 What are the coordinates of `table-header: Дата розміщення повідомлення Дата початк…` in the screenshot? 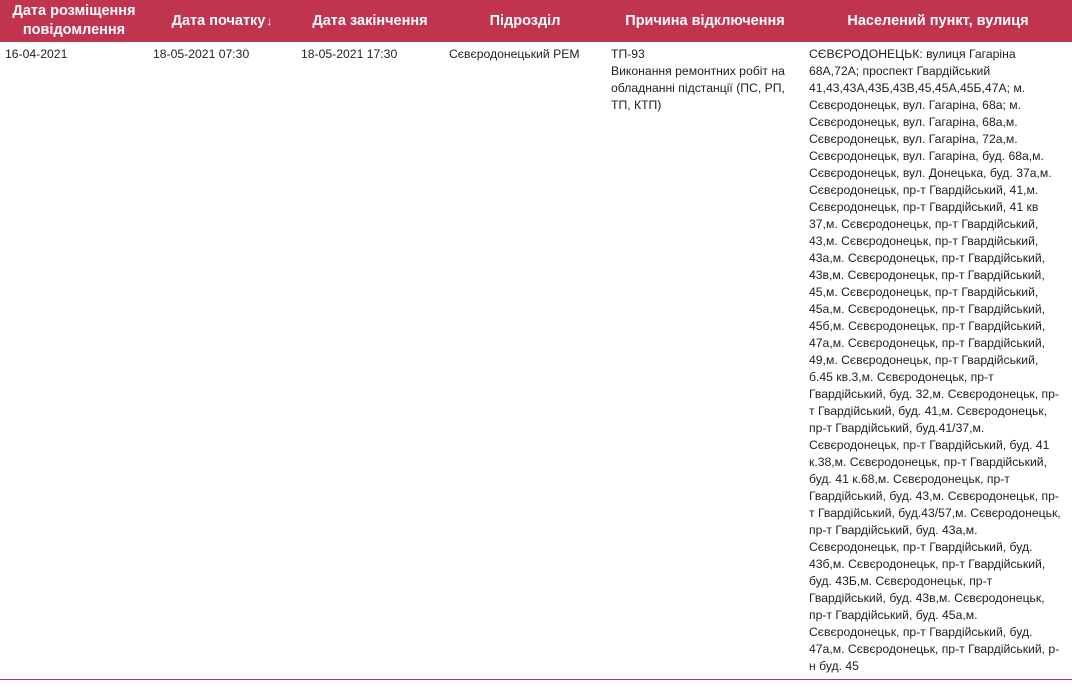 It's located at (536, 21).